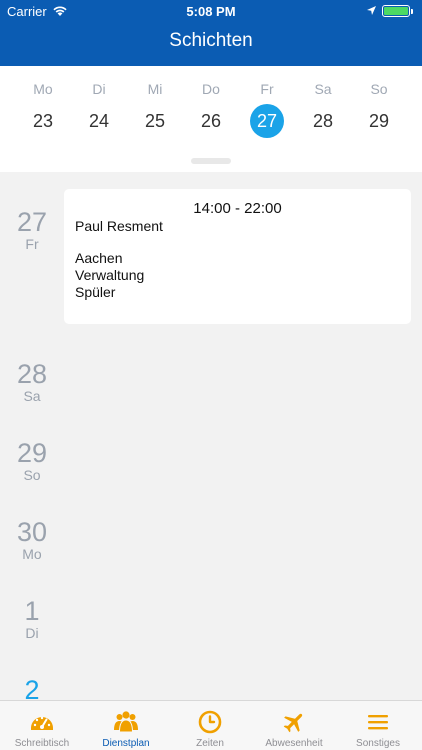  I want to click on week-day-name: Mo, so click(43, 89).